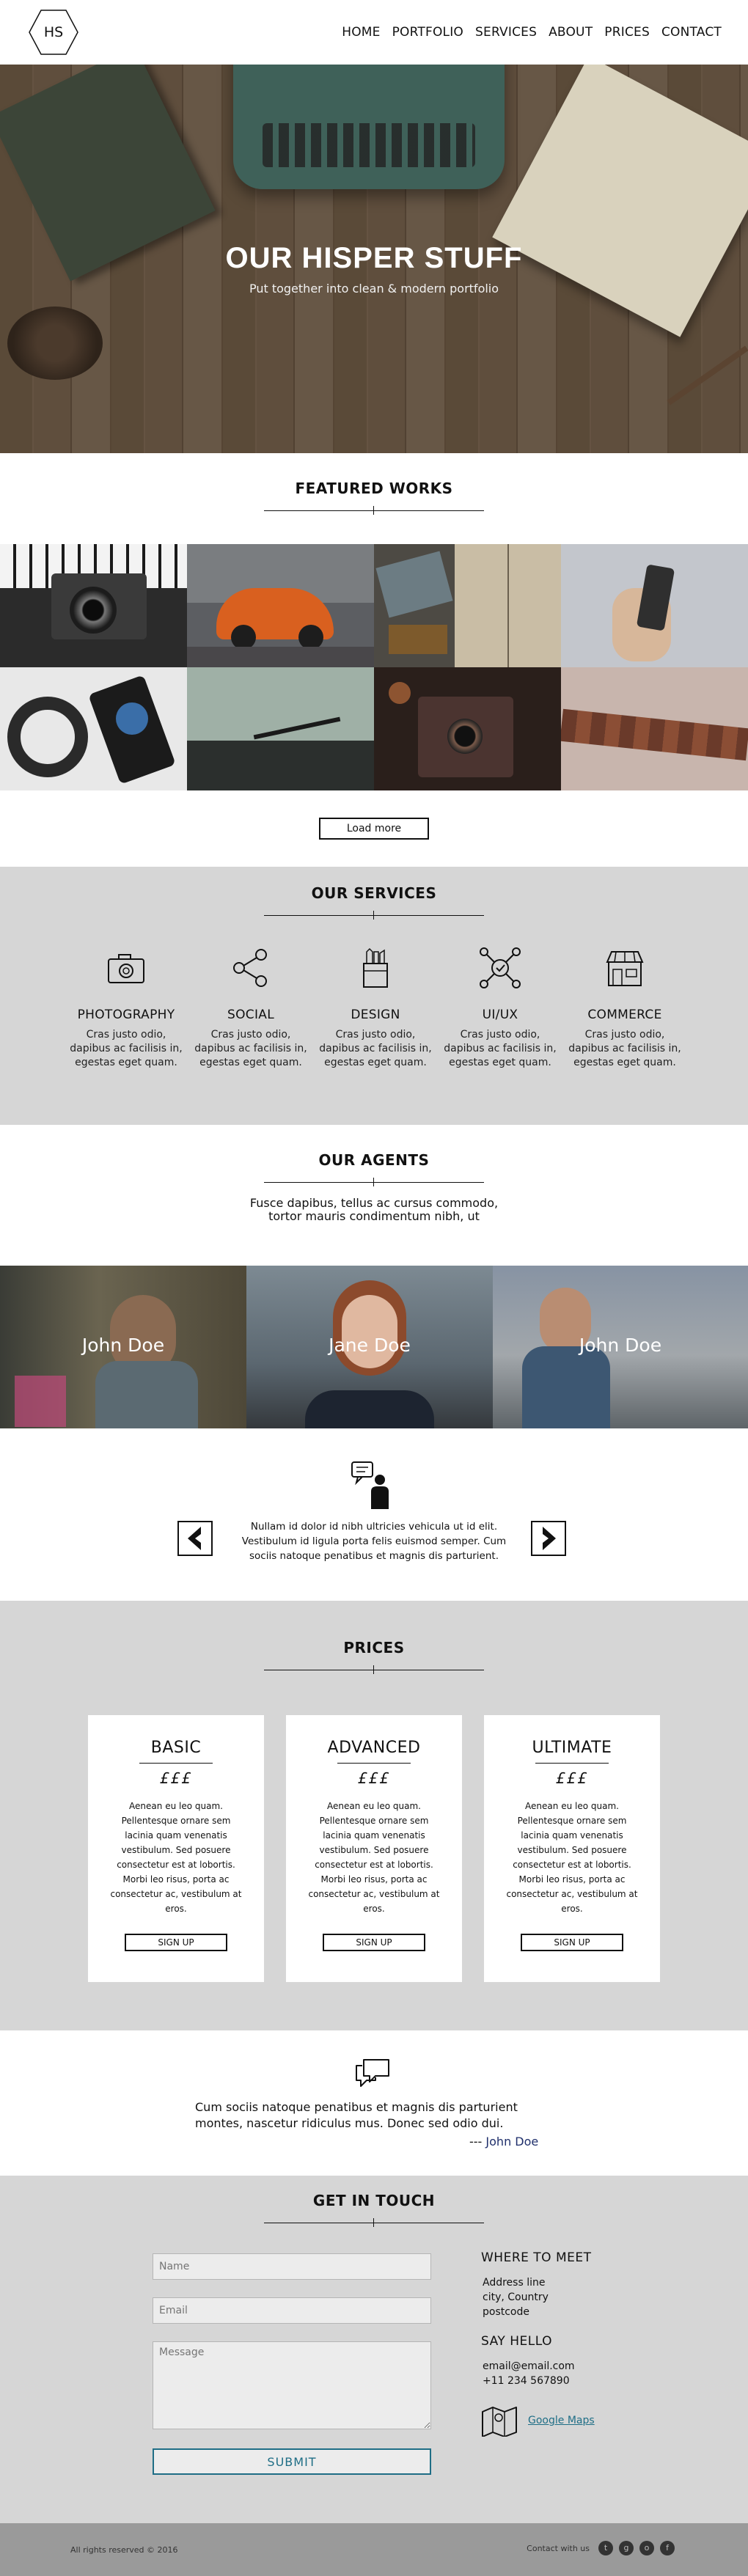  Describe the element at coordinates (369, 127) in the screenshot. I see `hero-typewriter-image` at that location.